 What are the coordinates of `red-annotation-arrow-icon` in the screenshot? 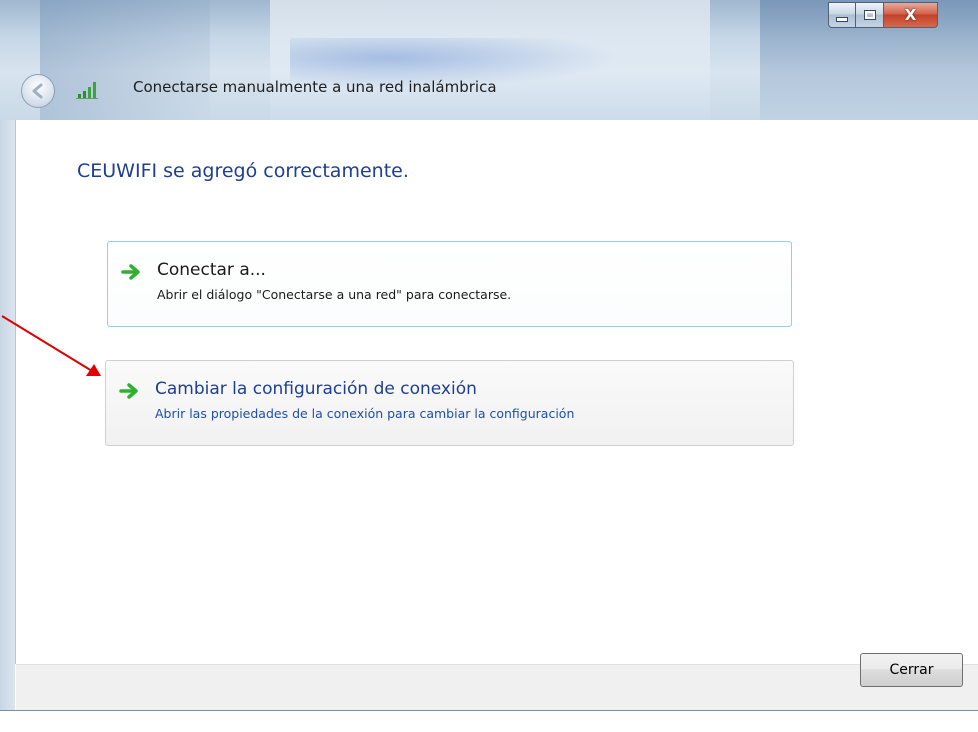 It's located at (51, 345).